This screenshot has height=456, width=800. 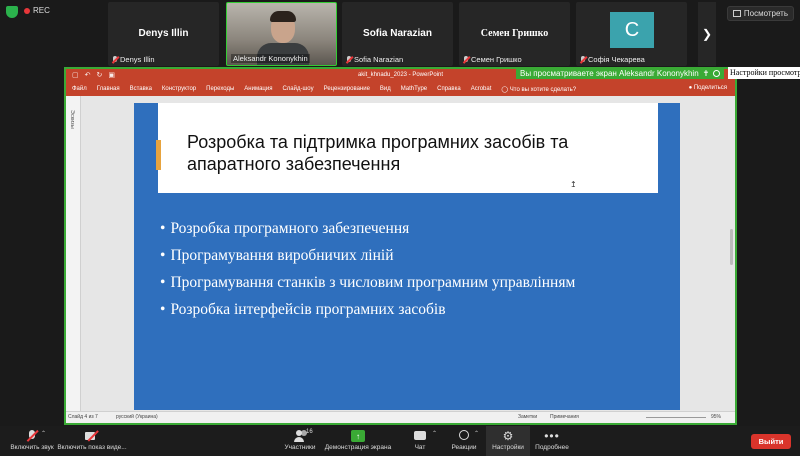 What do you see at coordinates (270, 58) in the screenshot?
I see `participant-name-label: Aleksandr Kononykhin` at bounding box center [270, 58].